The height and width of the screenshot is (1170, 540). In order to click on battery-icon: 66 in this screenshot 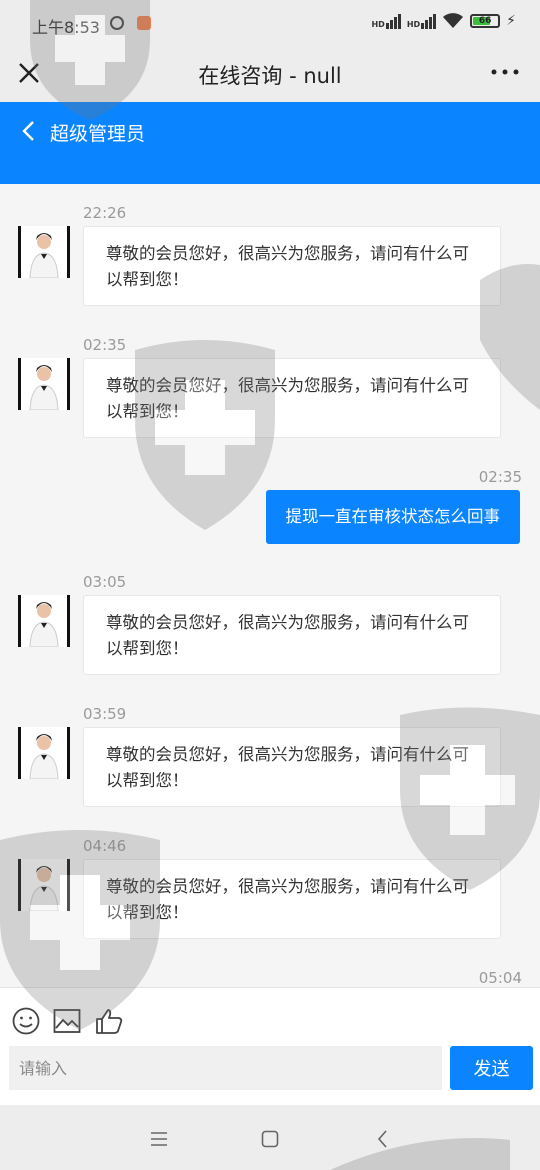, I will do `click(485, 21)`.